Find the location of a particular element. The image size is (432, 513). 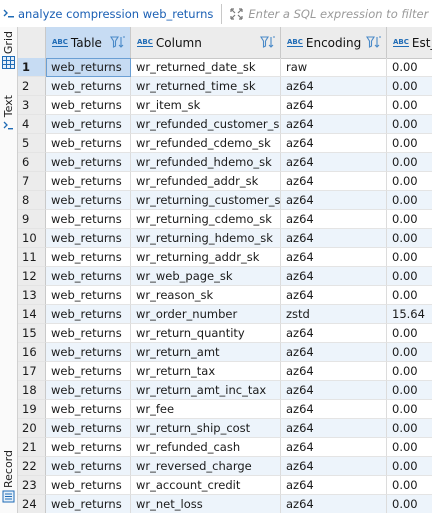

row-number-cell: 18 is located at coordinates (32, 390).